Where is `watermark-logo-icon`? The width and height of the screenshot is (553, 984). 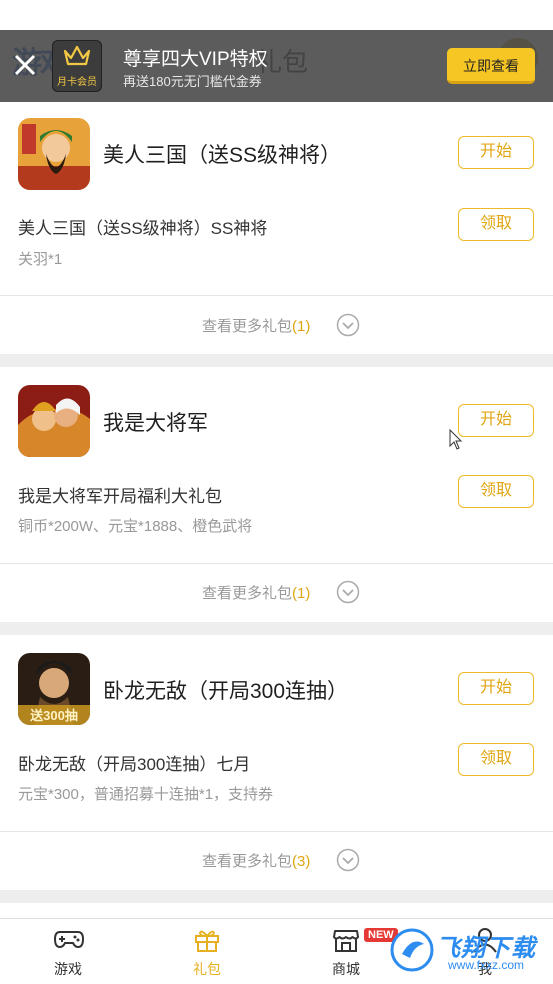 watermark-logo-icon is located at coordinates (412, 950).